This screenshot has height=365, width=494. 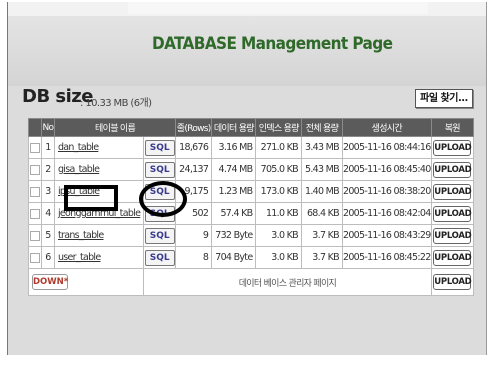 I want to click on index-size: 705.0 KB, so click(x=278, y=169).